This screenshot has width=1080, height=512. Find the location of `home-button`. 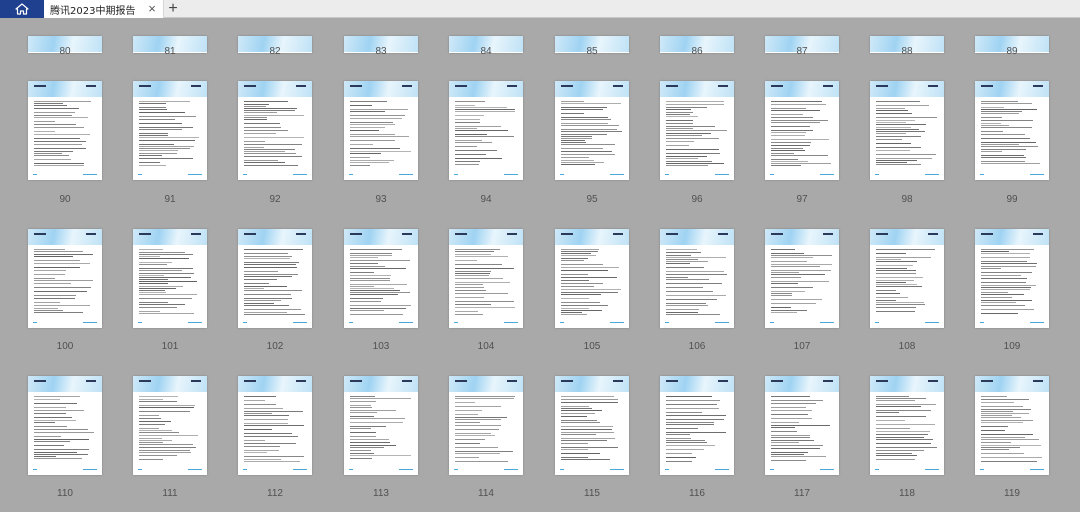

home-button is located at coordinates (22, 9).